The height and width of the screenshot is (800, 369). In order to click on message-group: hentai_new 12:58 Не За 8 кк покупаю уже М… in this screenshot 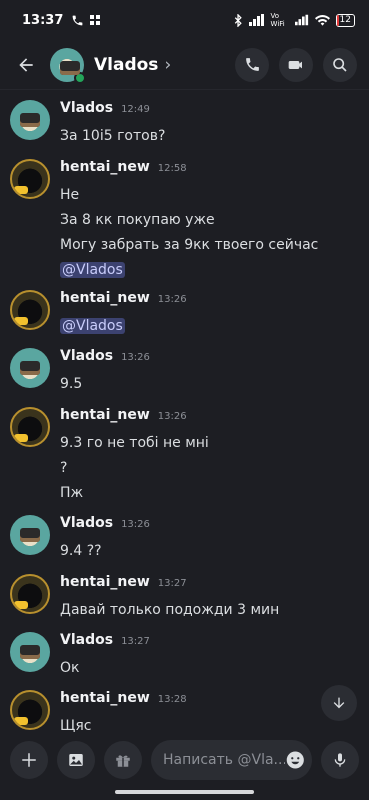, I will do `click(185, 220)`.